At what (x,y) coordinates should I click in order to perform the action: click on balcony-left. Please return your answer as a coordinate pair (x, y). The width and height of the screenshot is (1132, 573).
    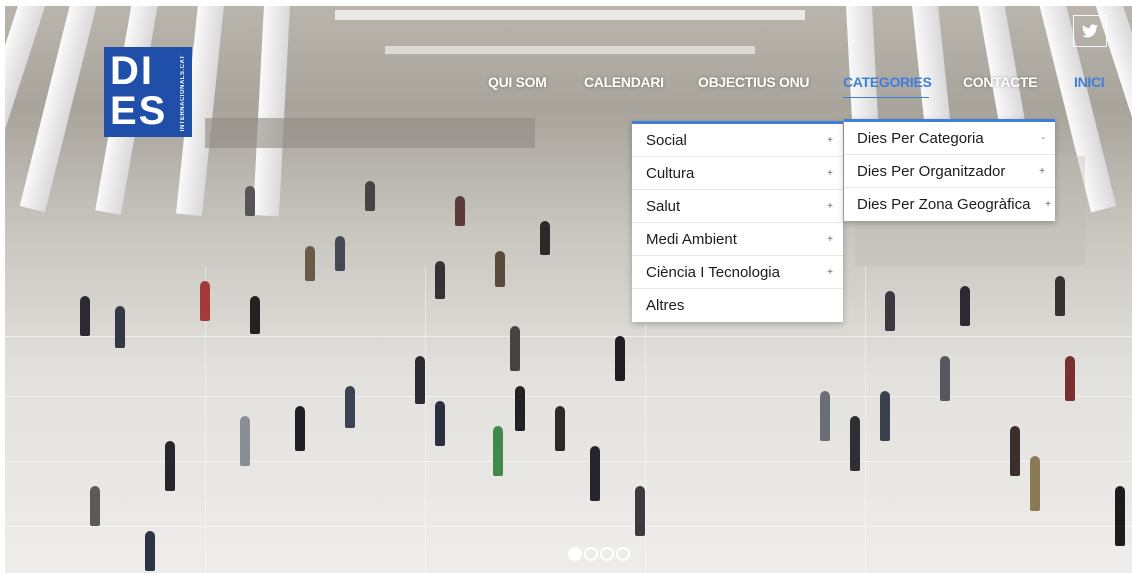
    Looking at the image, I should click on (370, 133).